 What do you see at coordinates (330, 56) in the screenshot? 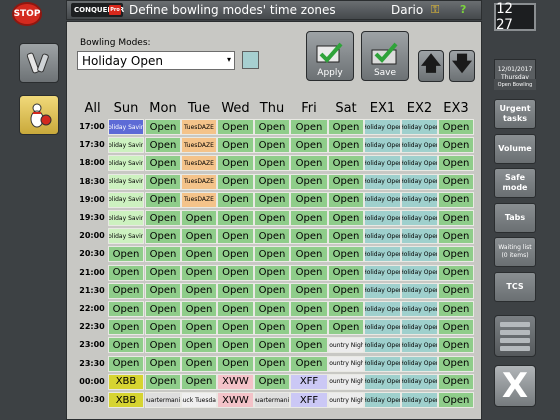
I see `apply-button: Apply` at bounding box center [330, 56].